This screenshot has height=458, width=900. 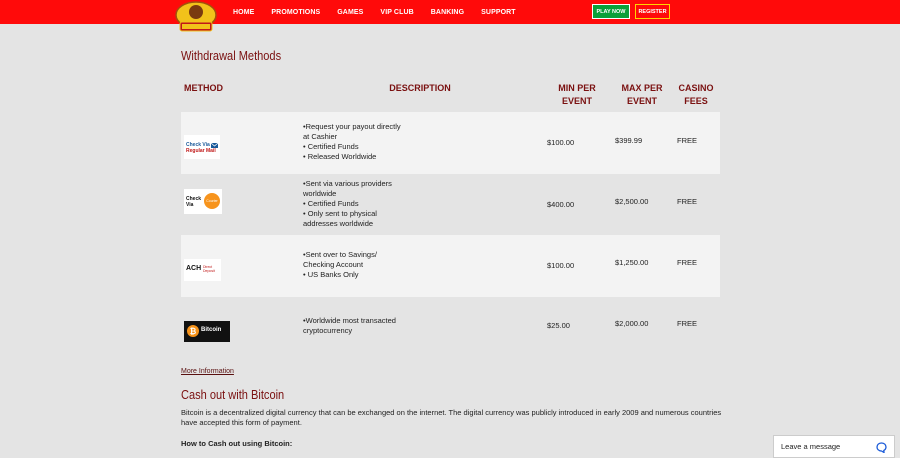 What do you see at coordinates (558, 325) in the screenshot?
I see `row-min: $25.00` at bounding box center [558, 325].